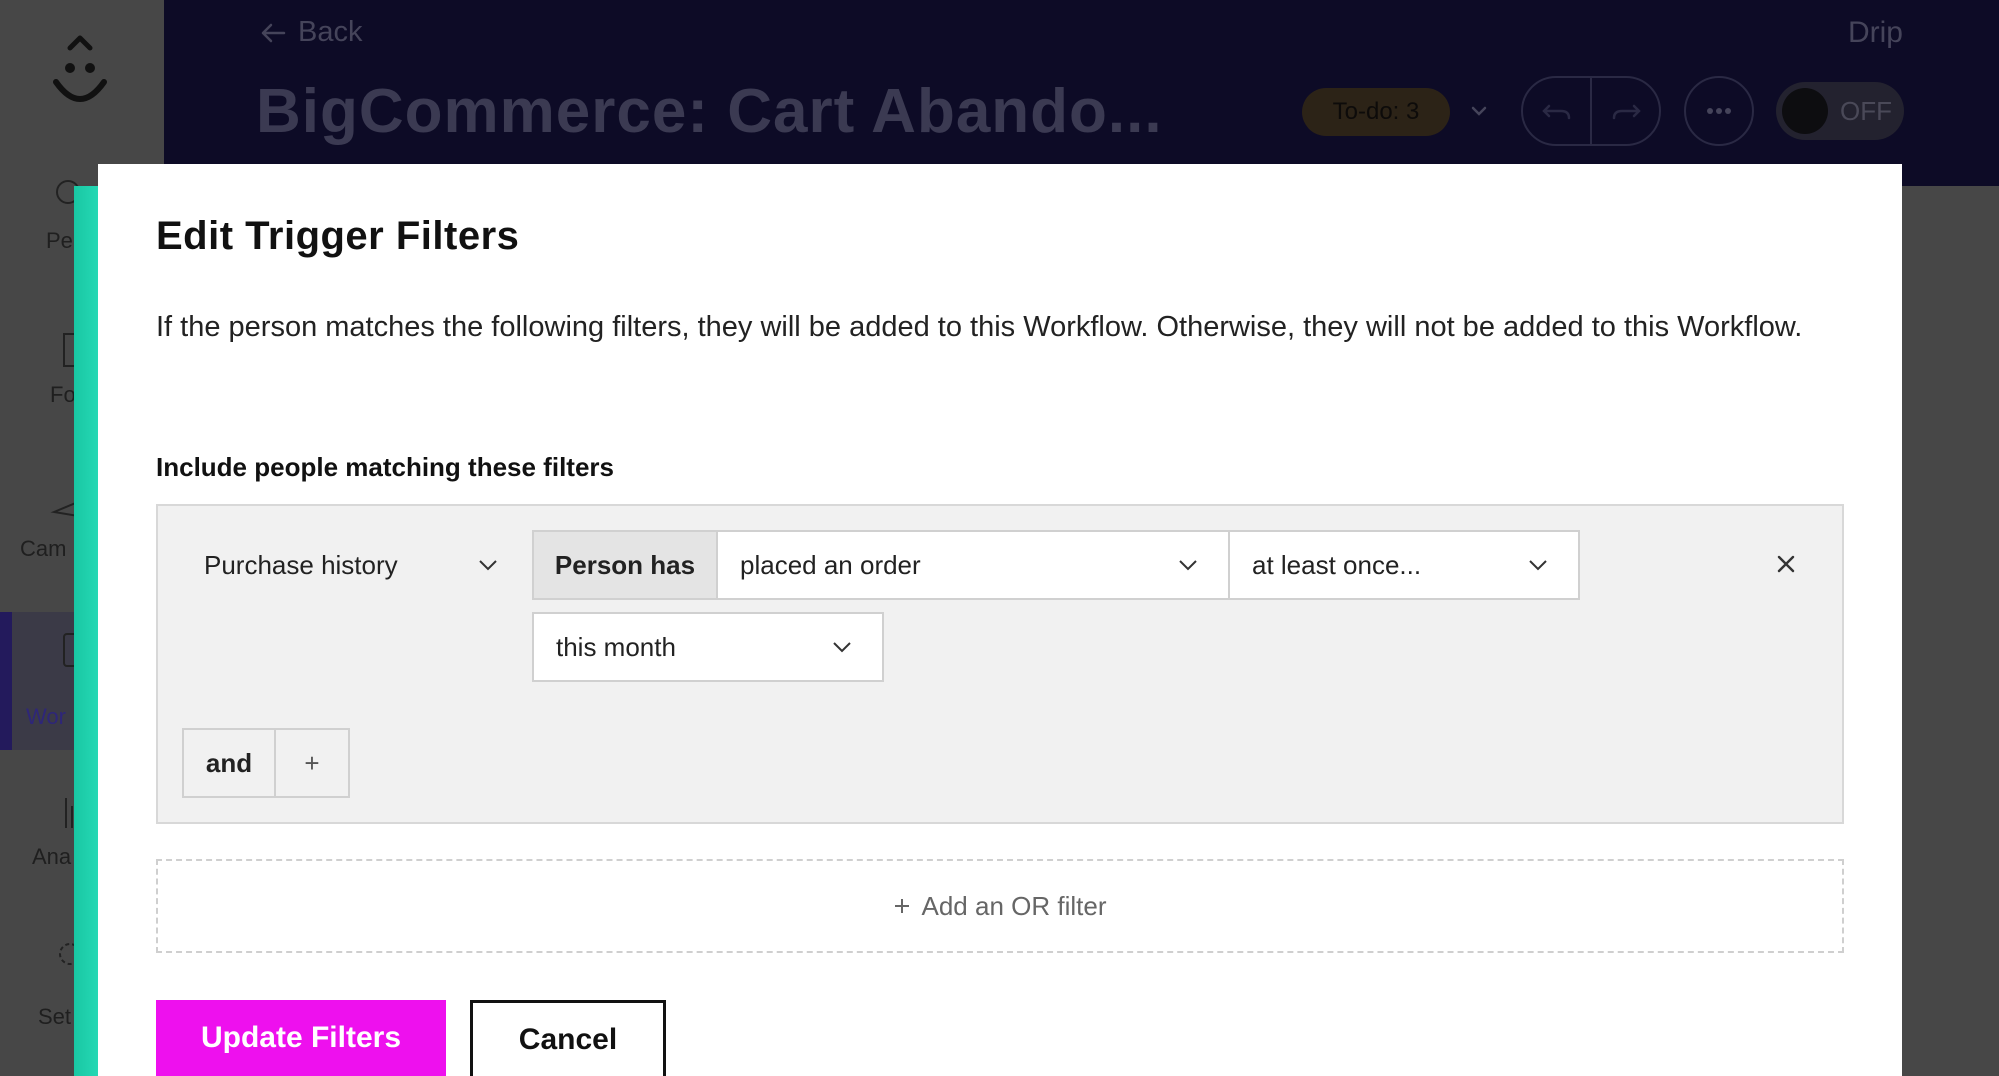 Image resolution: width=1999 pixels, height=1076 pixels. What do you see at coordinates (973, 565) in the screenshot?
I see `filter-action-select: placed an order` at bounding box center [973, 565].